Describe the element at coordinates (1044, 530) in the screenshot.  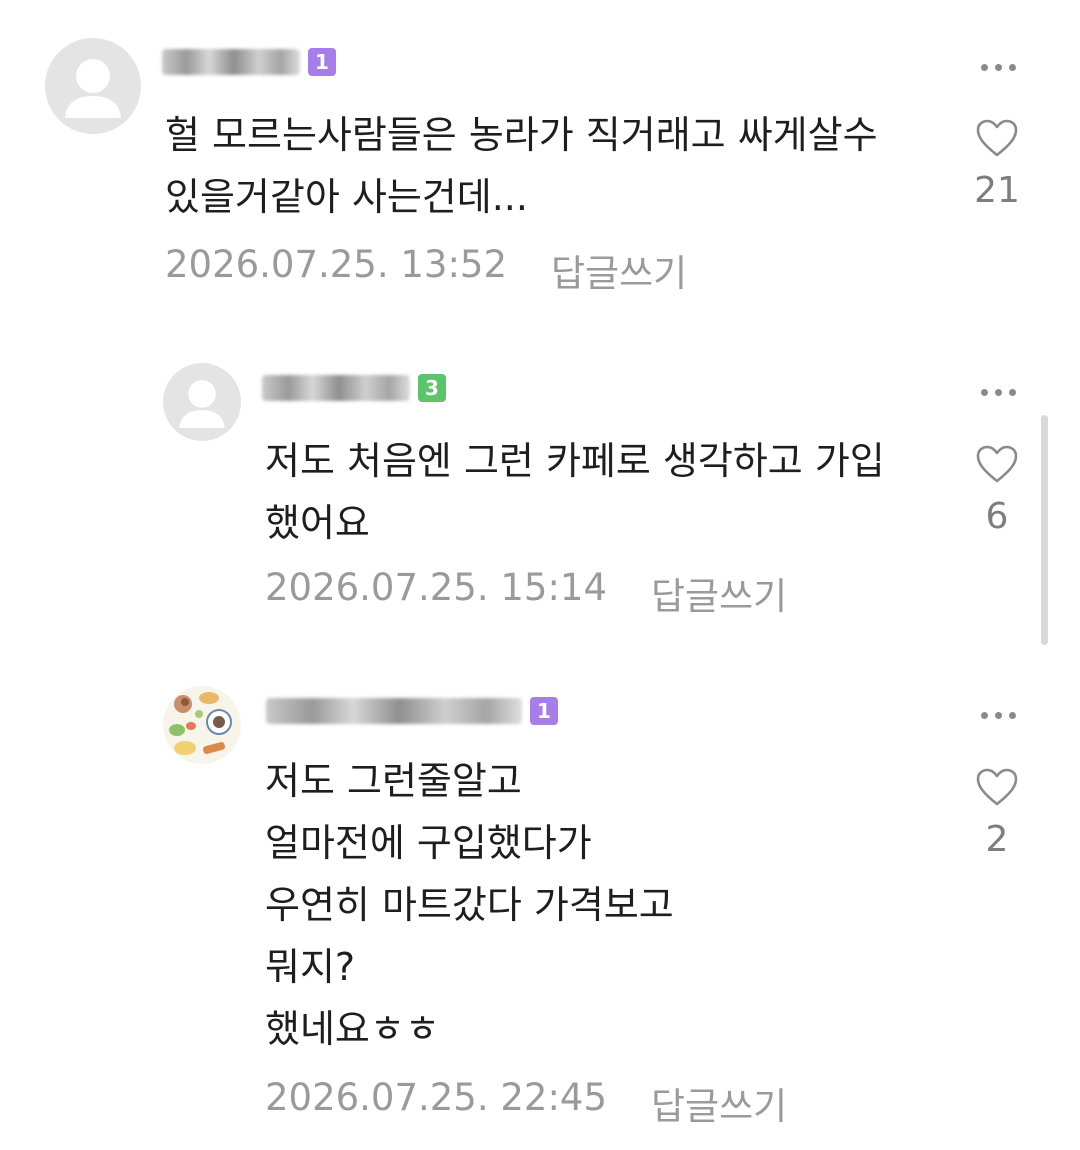
I see `scrollbar` at that location.